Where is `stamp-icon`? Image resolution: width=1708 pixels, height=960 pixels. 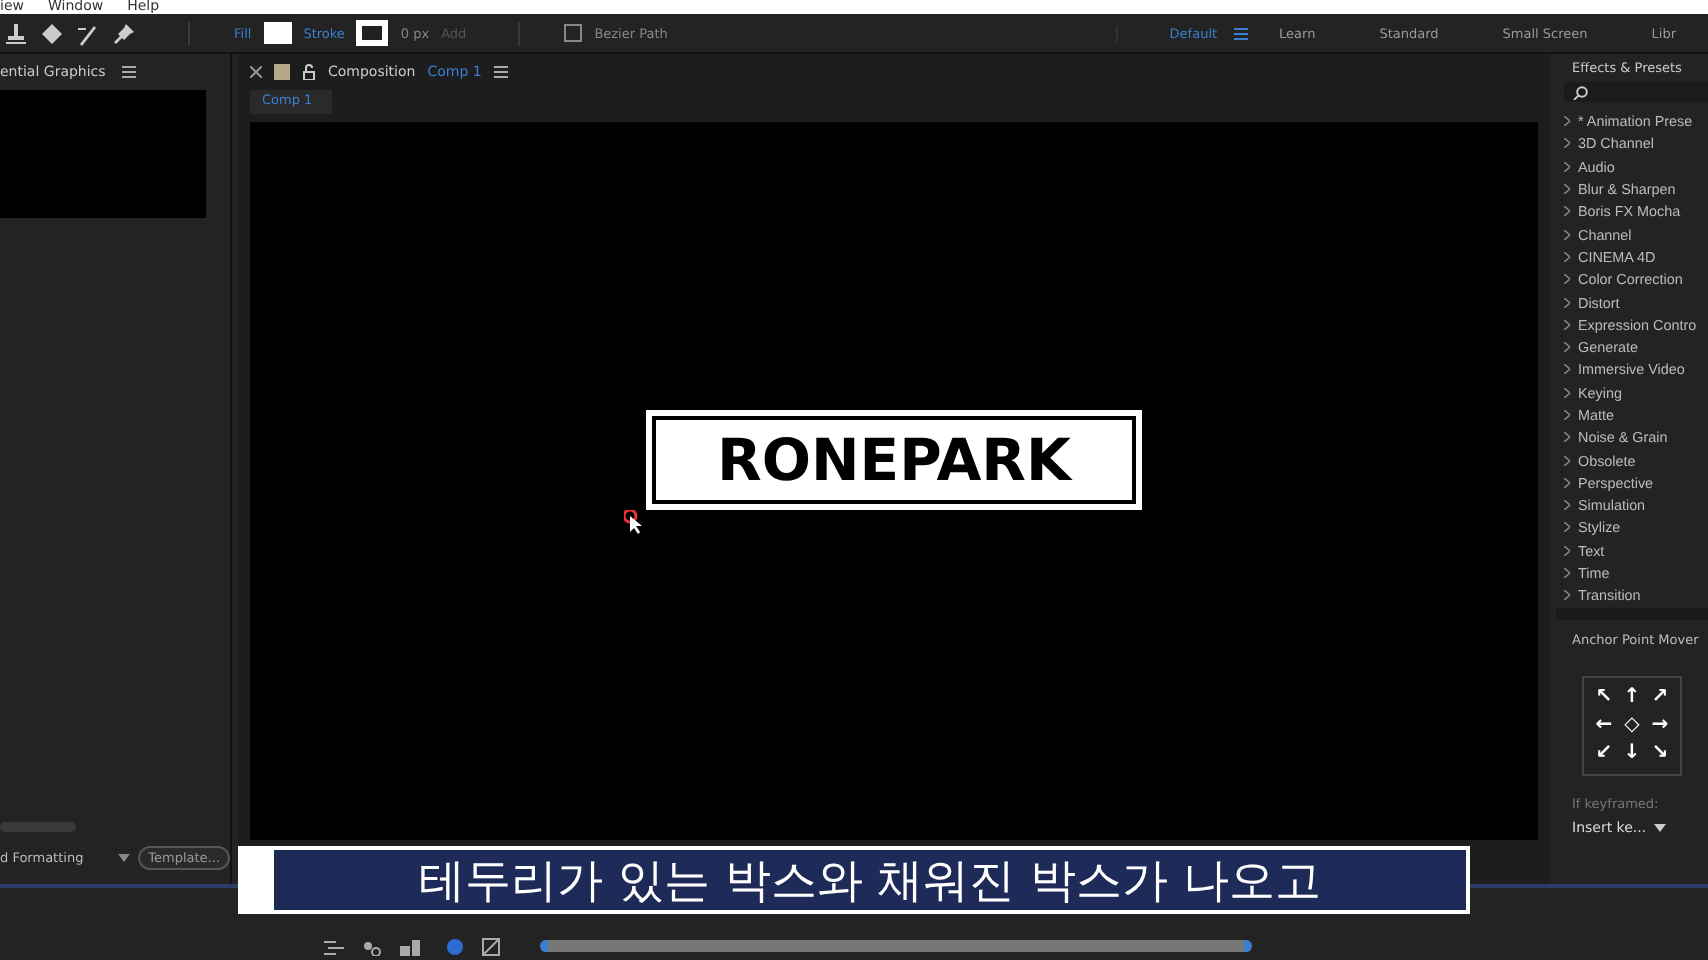 stamp-icon is located at coordinates (16, 33).